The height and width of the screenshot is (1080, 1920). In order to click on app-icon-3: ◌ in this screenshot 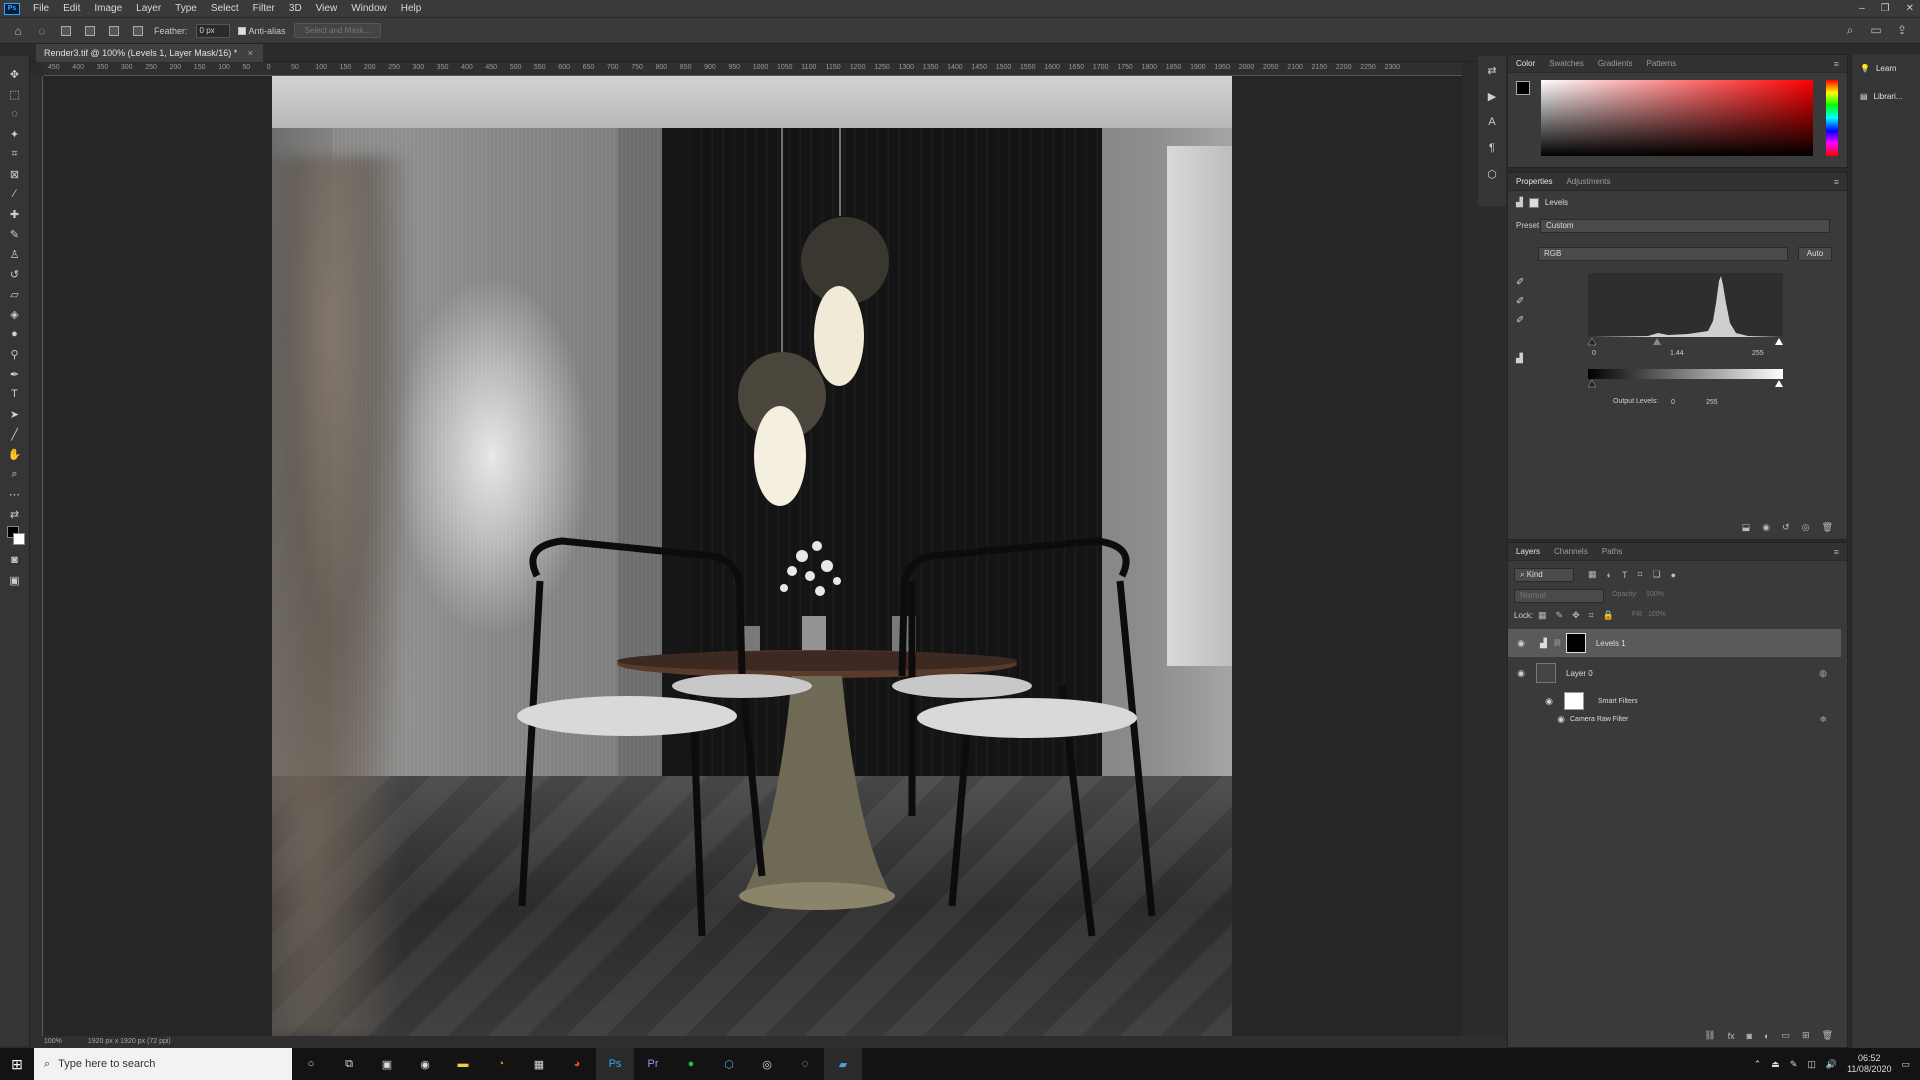, I will do `click(805, 1064)`.